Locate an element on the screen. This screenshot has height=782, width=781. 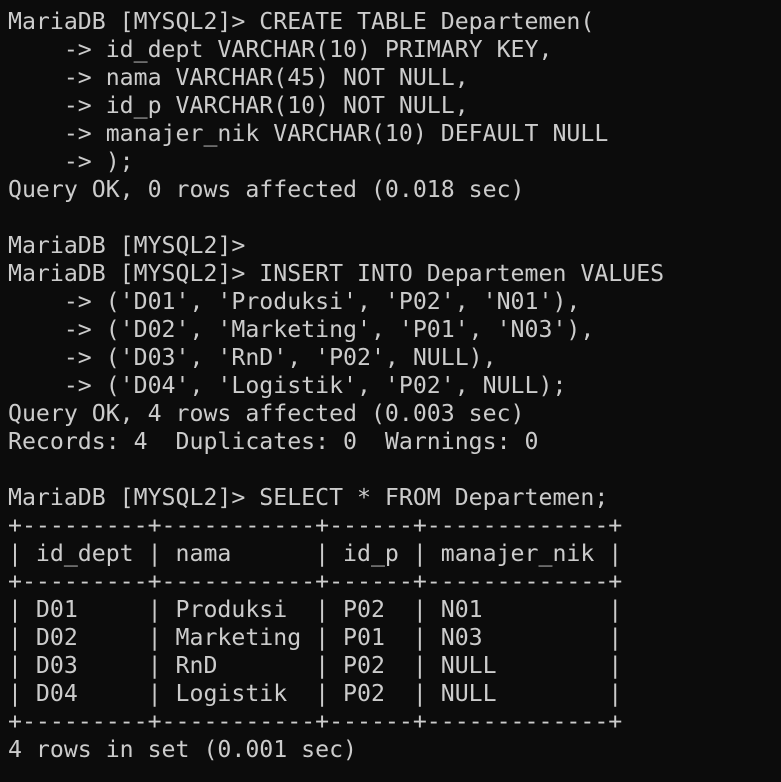
terminal-line: -> ('D04', 'Logistik', 'P02', NULL); is located at coordinates (287, 385).